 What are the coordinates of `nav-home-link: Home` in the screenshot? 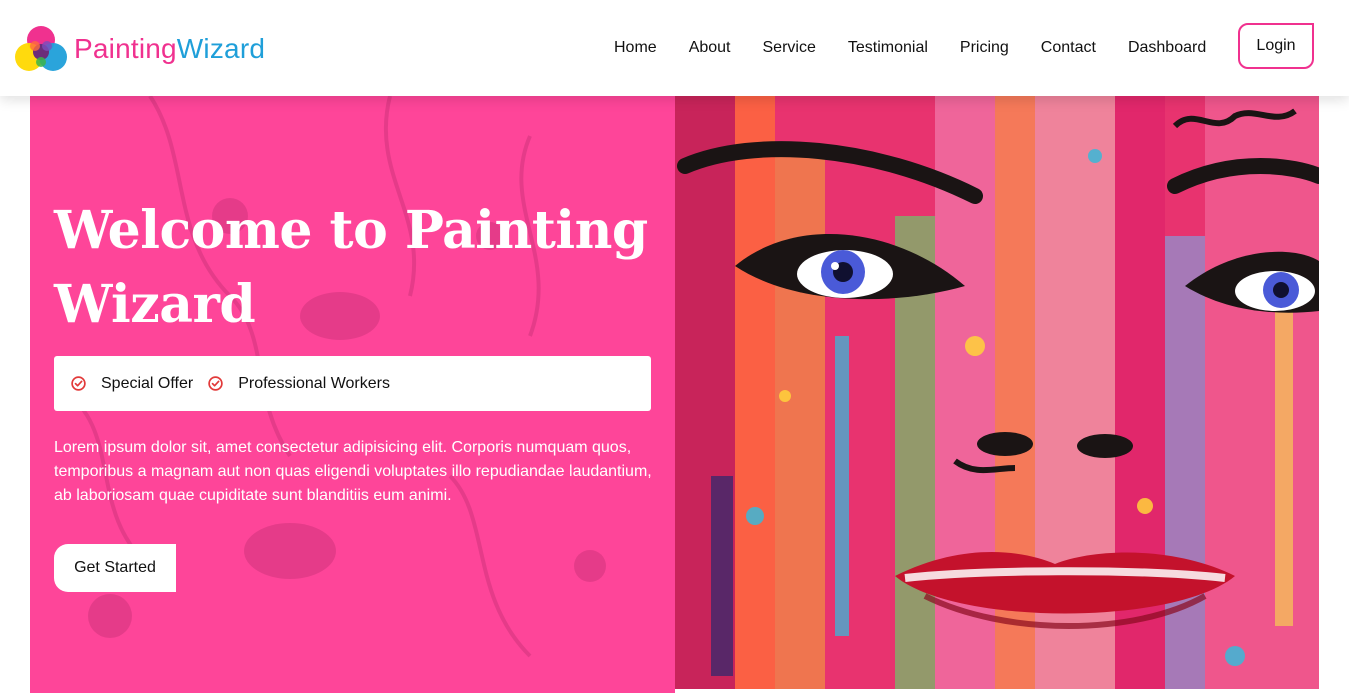 It's located at (635, 48).